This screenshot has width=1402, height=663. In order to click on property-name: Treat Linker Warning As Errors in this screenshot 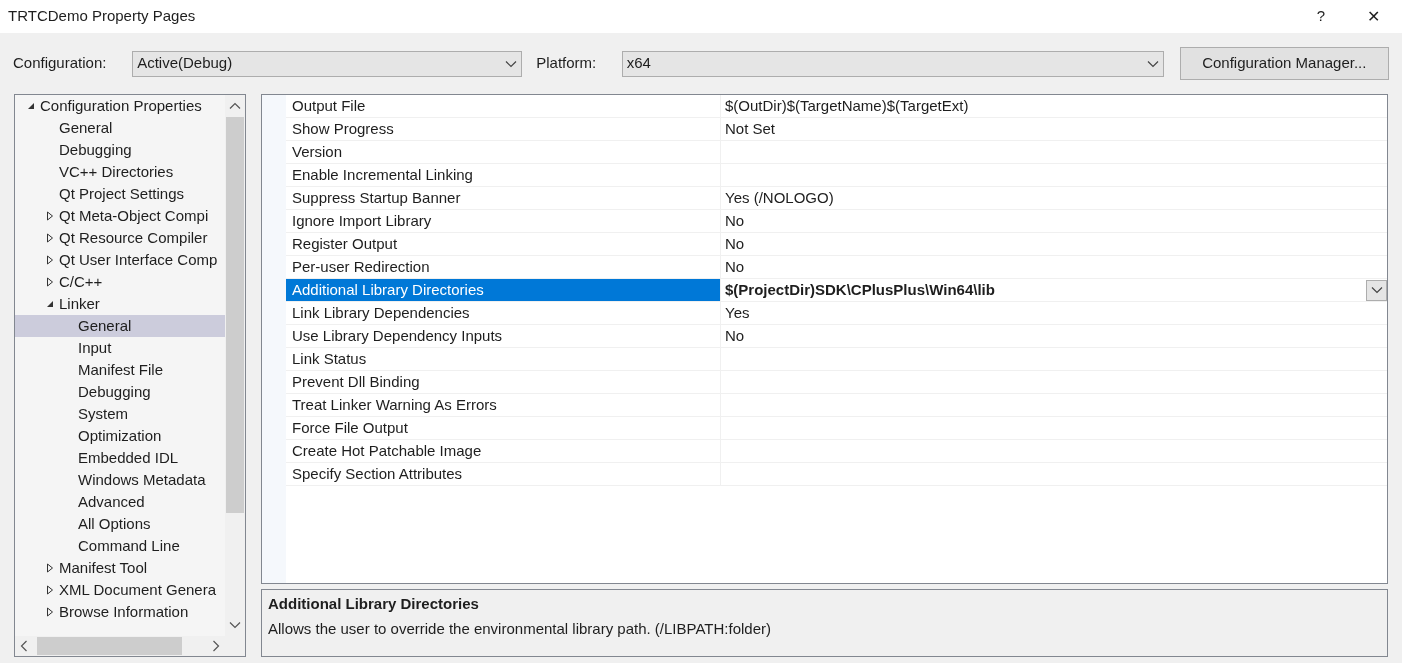, I will do `click(503, 405)`.